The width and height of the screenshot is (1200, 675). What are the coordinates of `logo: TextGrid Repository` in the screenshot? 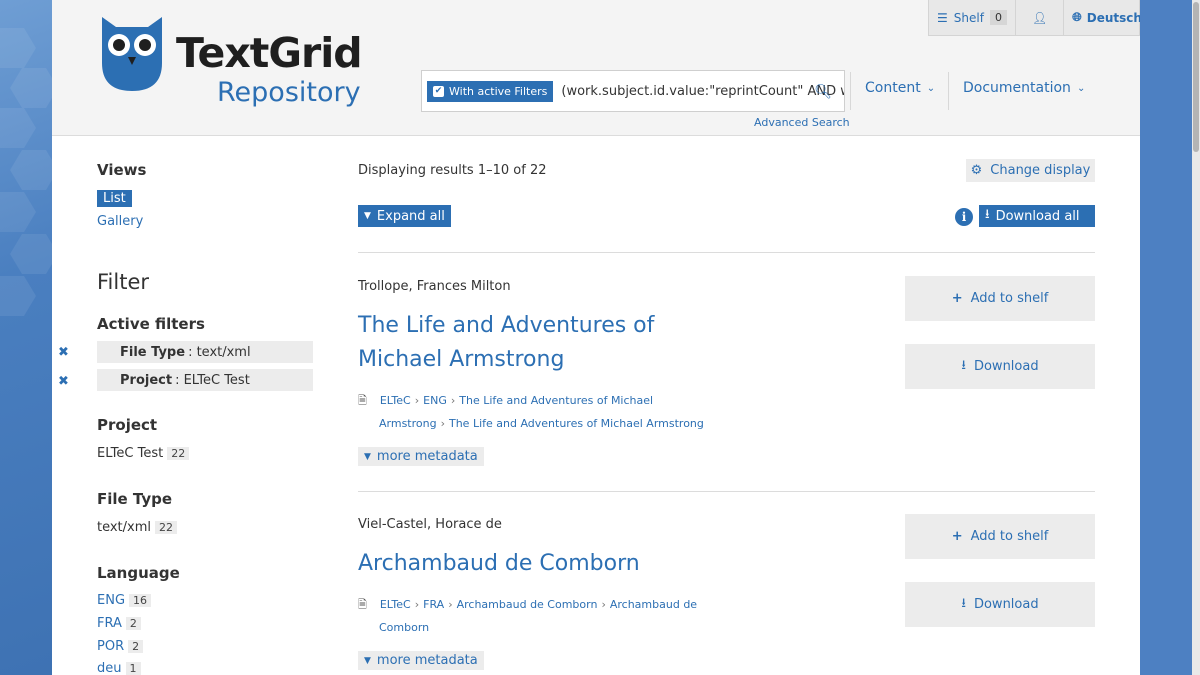 It's located at (235, 63).